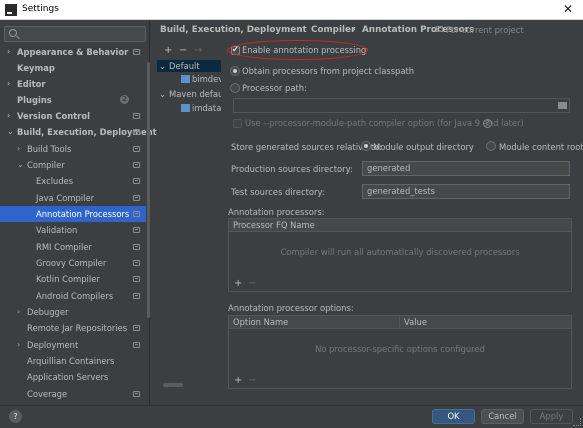 This screenshot has height=428, width=583. Describe the element at coordinates (148, 190) in the screenshot. I see `sidebar-scrollbar` at that location.